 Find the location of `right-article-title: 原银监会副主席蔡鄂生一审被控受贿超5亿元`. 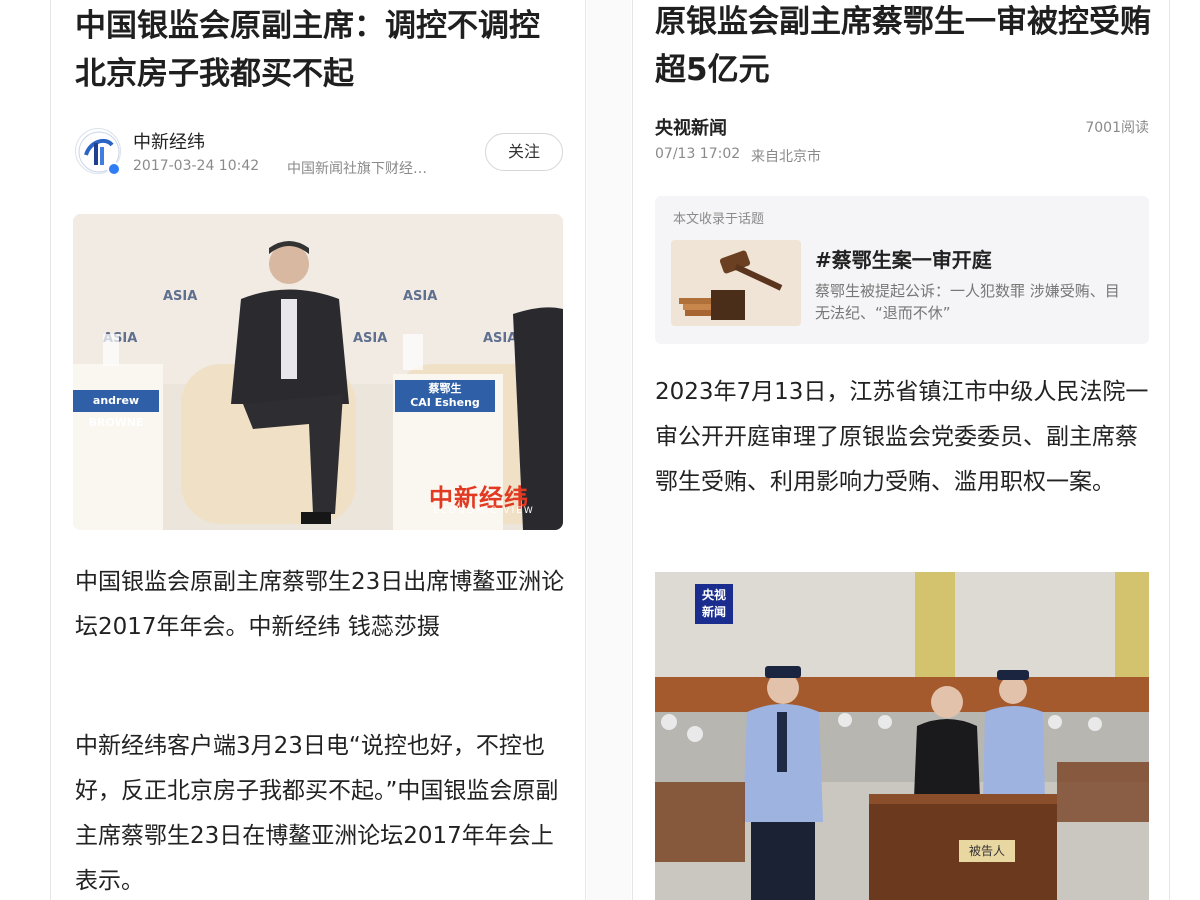

right-article-title: 原银监会副主席蔡鄂生一审被控受贿超5亿元 is located at coordinates (903, 46).